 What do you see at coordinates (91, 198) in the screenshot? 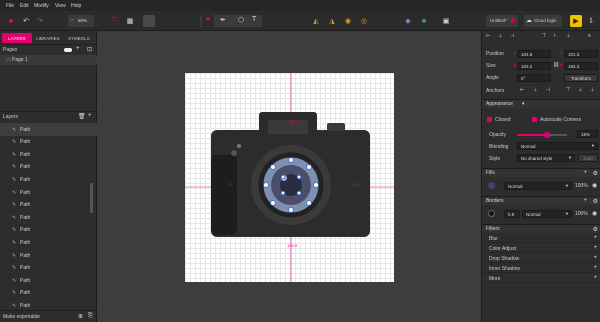
I see `layers-scrollbar` at bounding box center [91, 198].